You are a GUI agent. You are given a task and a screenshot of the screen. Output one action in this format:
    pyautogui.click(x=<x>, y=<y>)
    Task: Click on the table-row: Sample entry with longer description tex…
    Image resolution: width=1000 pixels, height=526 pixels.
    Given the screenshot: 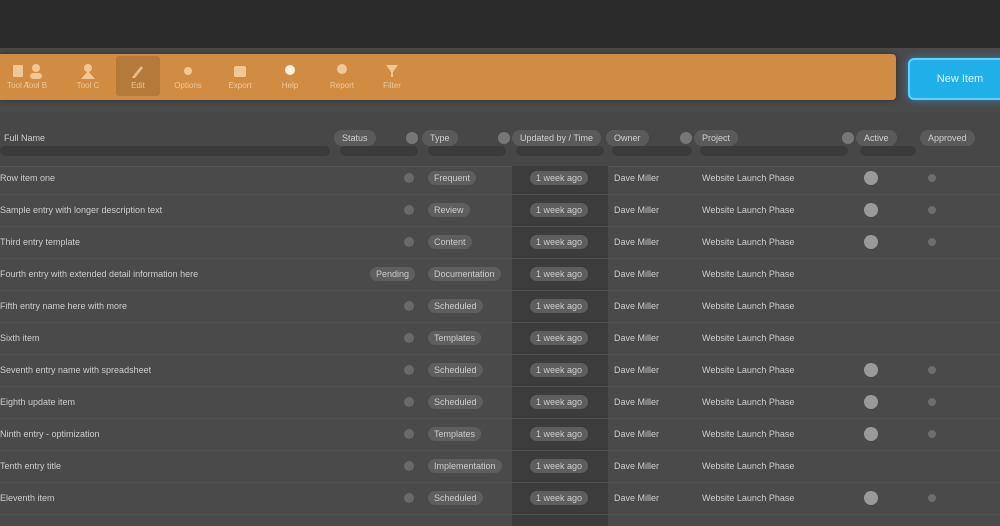 What is the action you would take?
    pyautogui.click(x=500, y=210)
    